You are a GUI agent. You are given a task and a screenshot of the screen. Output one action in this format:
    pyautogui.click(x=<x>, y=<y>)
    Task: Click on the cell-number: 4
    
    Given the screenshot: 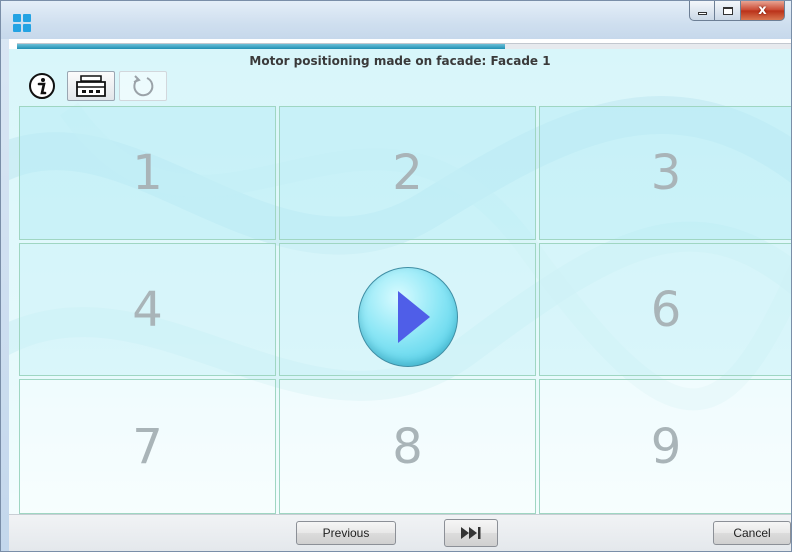 What is the action you would take?
    pyautogui.click(x=147, y=309)
    